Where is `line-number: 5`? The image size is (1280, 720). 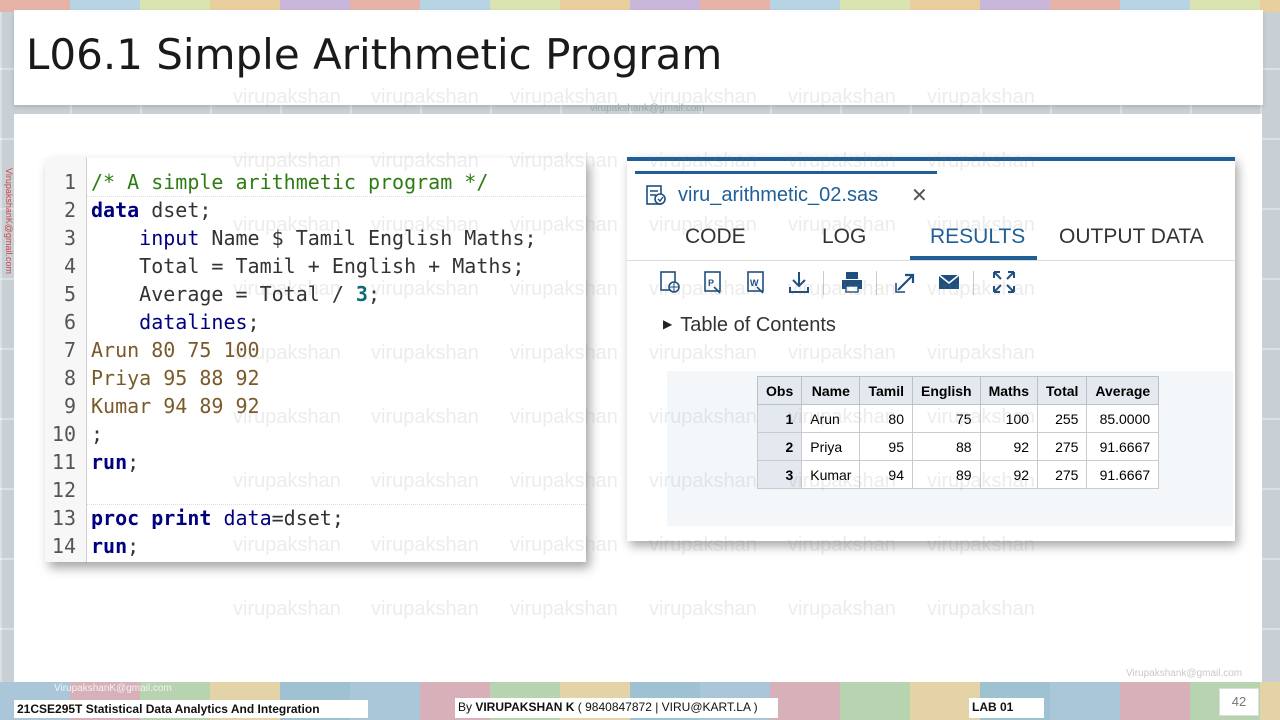
line-number: 5 is located at coordinates (69, 294).